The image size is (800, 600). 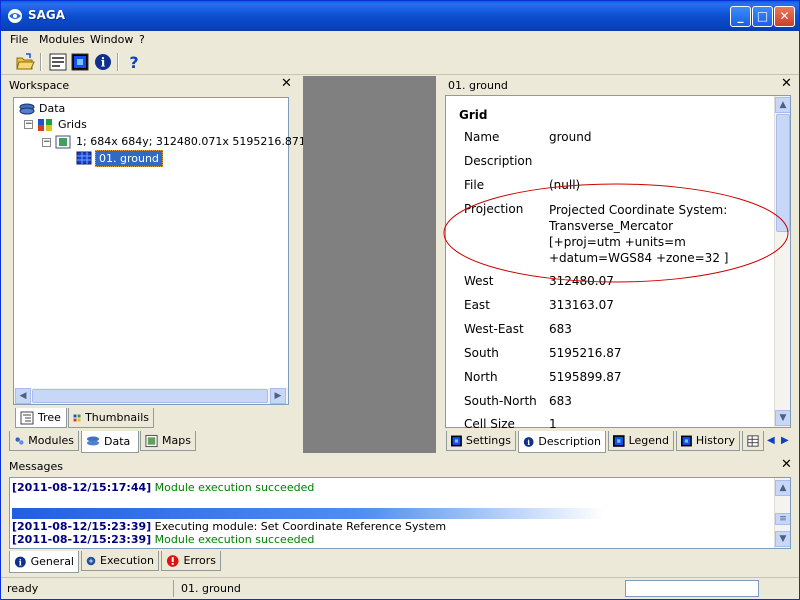 What do you see at coordinates (581, 305) in the screenshot?
I see `property-value: 313163.07` at bounding box center [581, 305].